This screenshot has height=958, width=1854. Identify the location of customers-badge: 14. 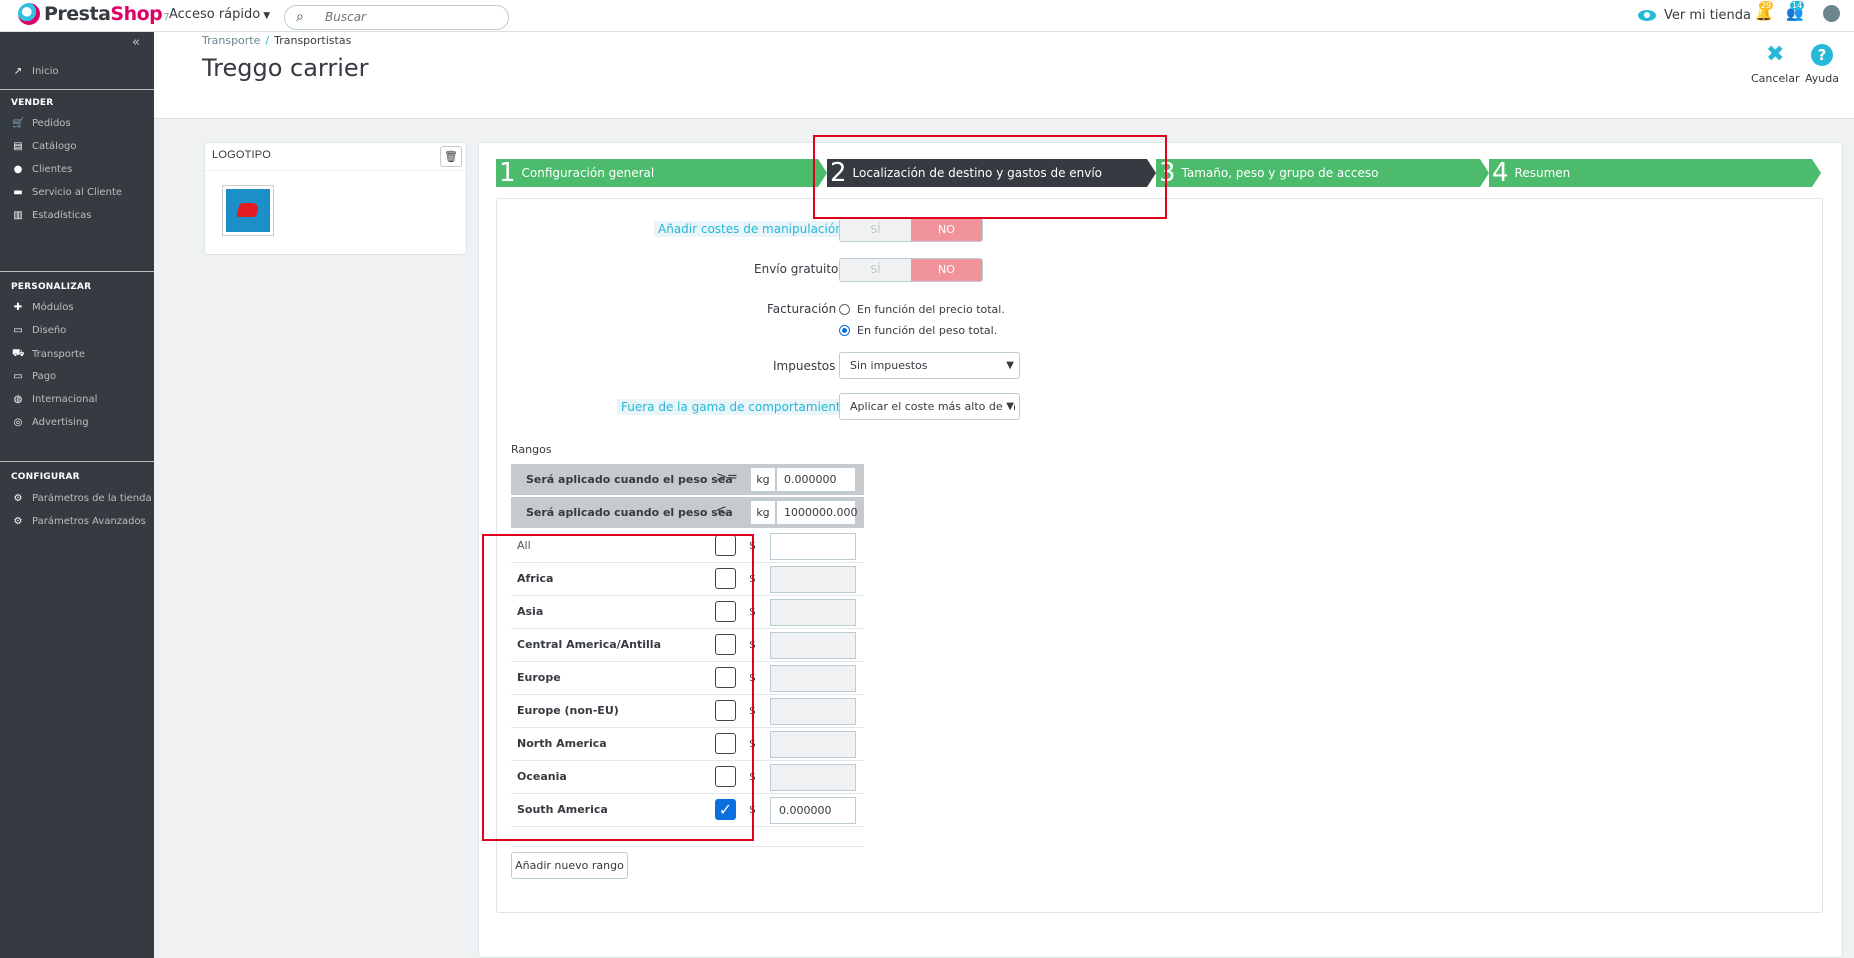
(1797, 5).